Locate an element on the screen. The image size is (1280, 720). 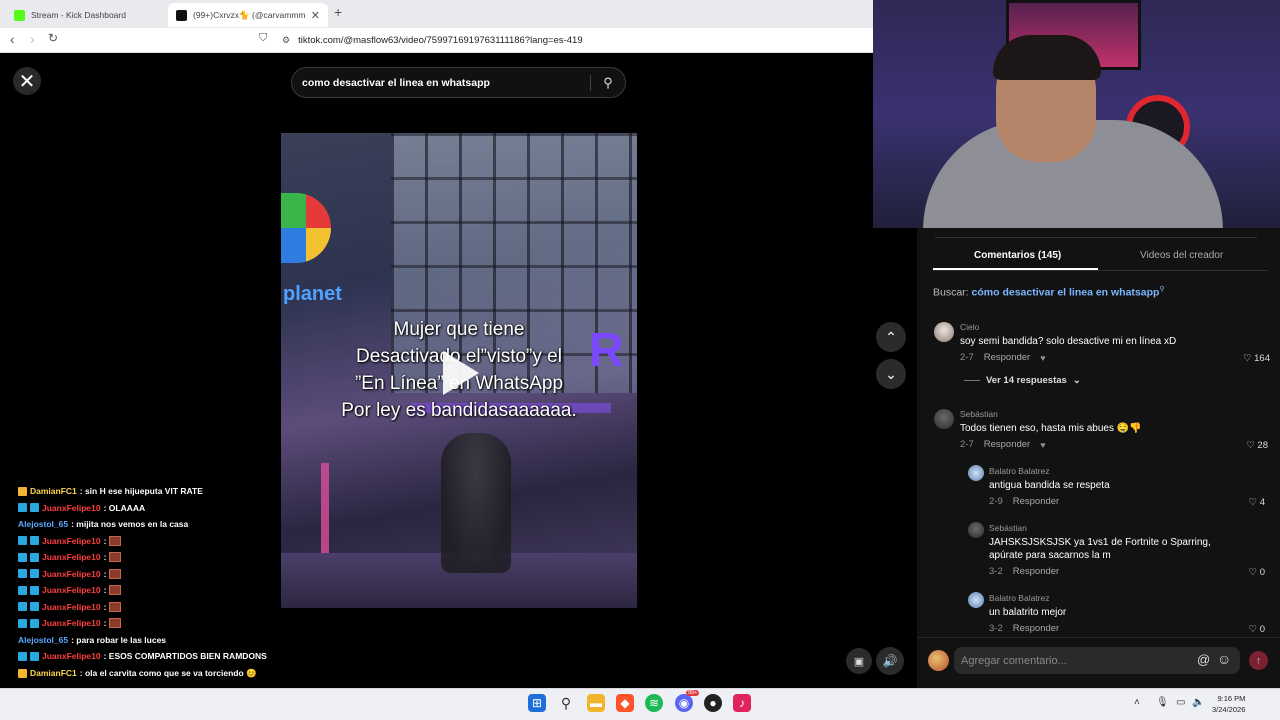
view-replies-label: Ver 14 respuestas is located at coordinates (1026, 380).